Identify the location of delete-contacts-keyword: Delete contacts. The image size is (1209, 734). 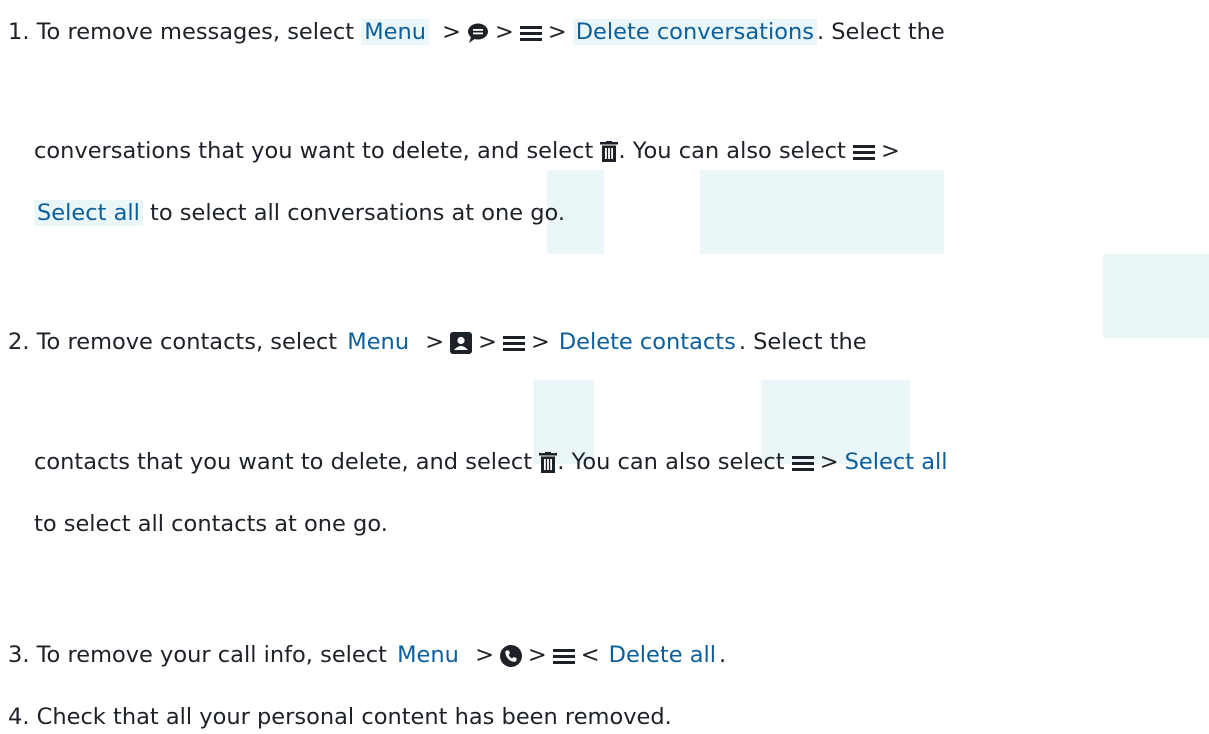
(647, 342).